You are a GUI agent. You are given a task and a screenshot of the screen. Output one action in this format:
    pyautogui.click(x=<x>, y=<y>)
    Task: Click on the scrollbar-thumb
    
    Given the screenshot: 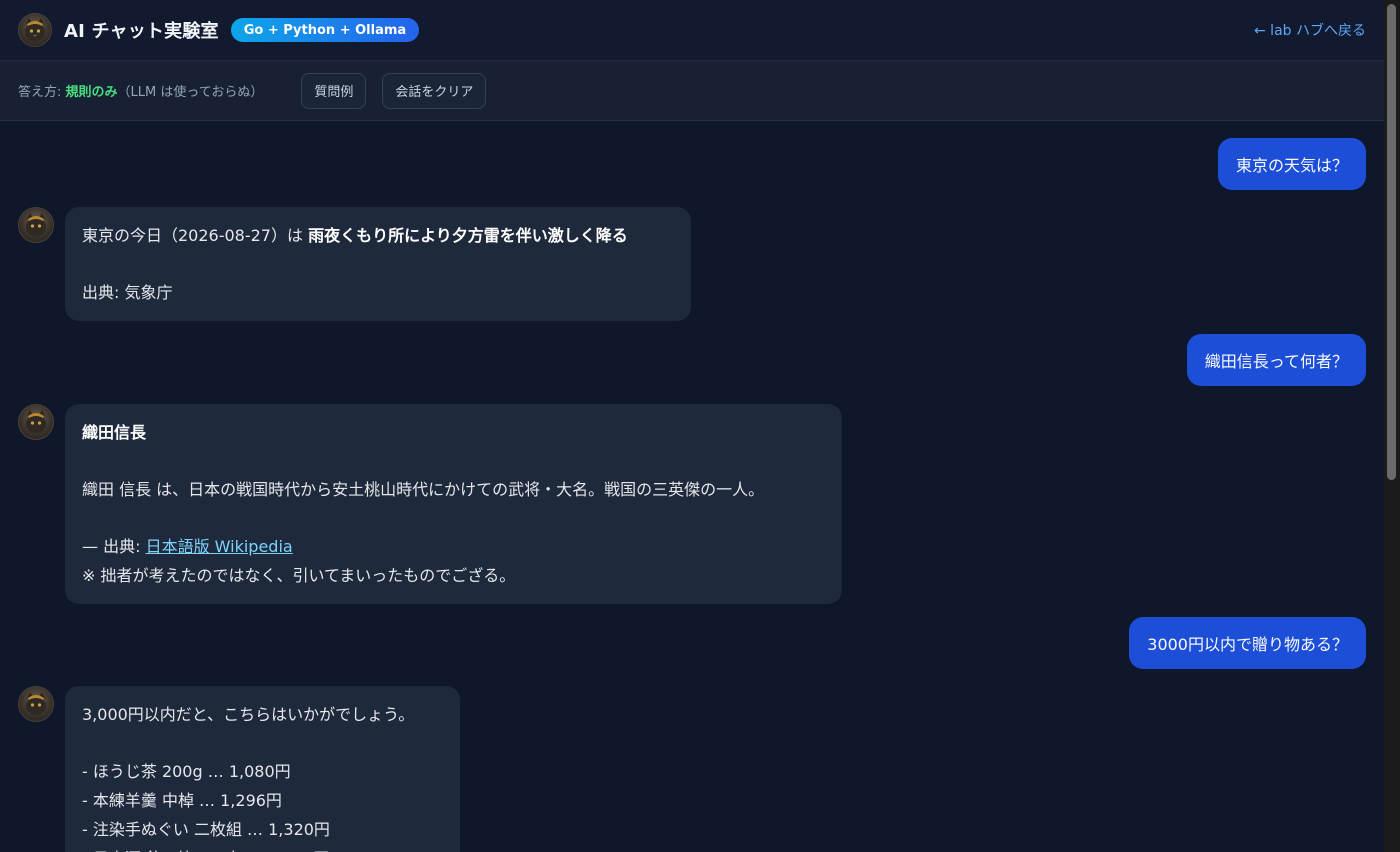 What is the action you would take?
    pyautogui.click(x=1391, y=242)
    